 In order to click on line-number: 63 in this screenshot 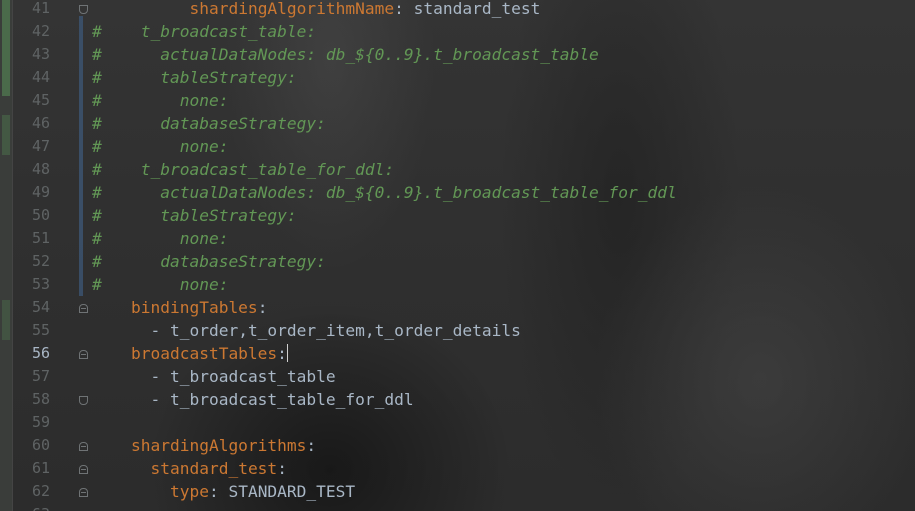, I will do `click(31, 507)`.